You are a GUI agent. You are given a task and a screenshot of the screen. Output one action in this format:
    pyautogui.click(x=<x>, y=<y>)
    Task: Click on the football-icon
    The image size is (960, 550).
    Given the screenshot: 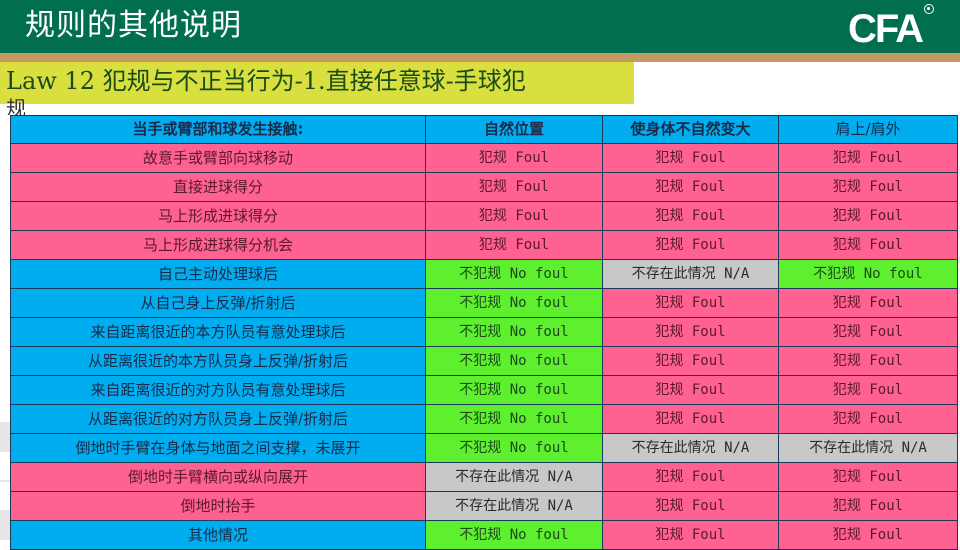 What is the action you would take?
    pyautogui.click(x=929, y=9)
    